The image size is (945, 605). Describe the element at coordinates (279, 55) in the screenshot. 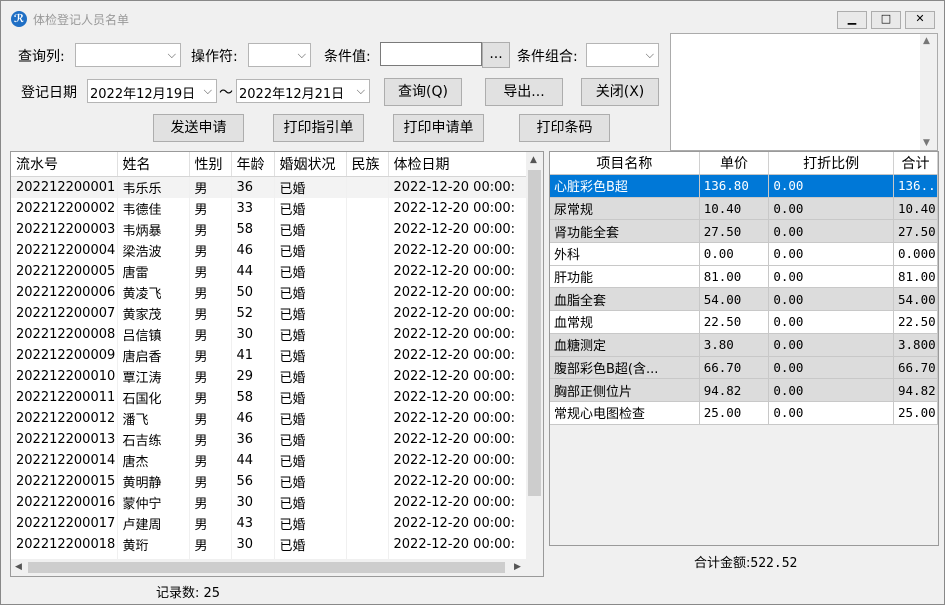

I see `operator-select: ⌵` at that location.